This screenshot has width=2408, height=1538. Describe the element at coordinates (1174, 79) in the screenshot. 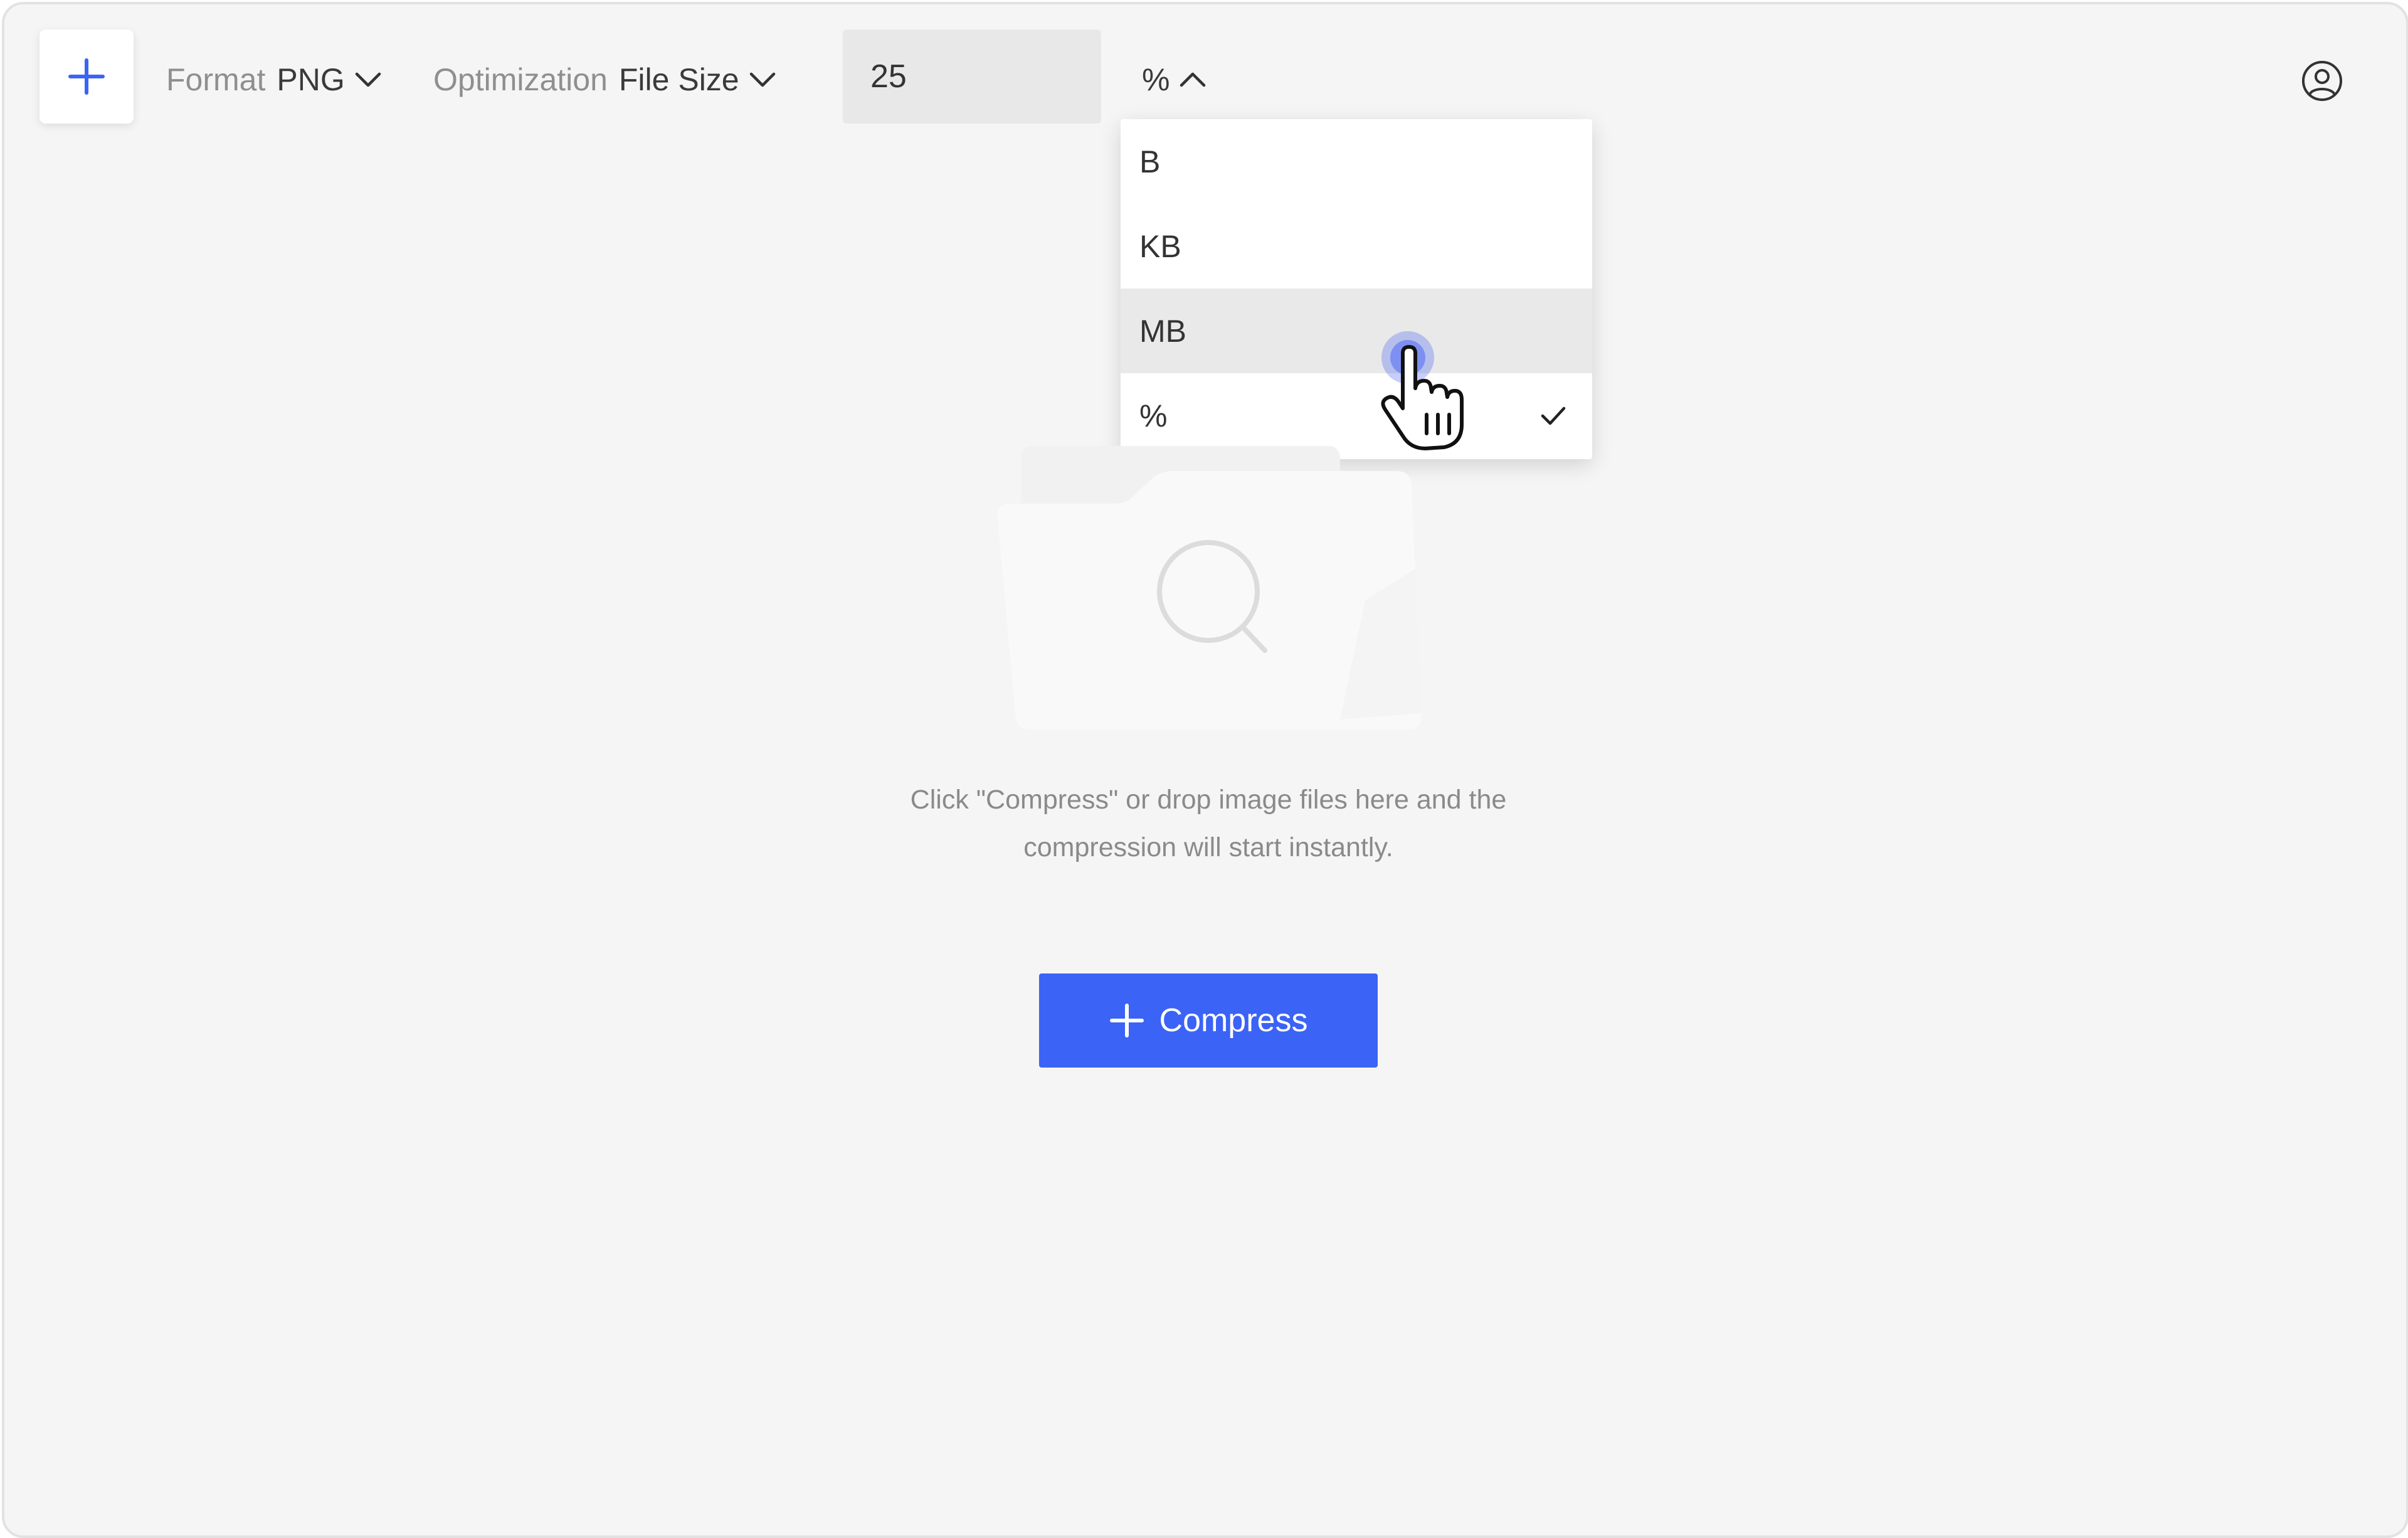

I see `unit-select: %` at that location.